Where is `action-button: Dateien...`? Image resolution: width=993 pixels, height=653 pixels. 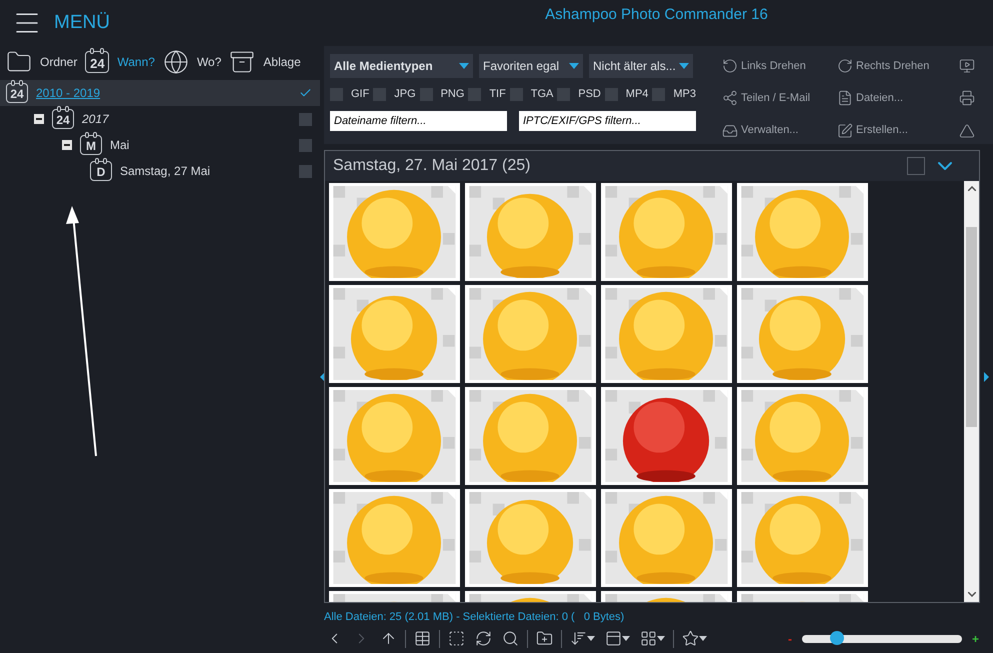
action-button: Dateien... is located at coordinates (894, 98).